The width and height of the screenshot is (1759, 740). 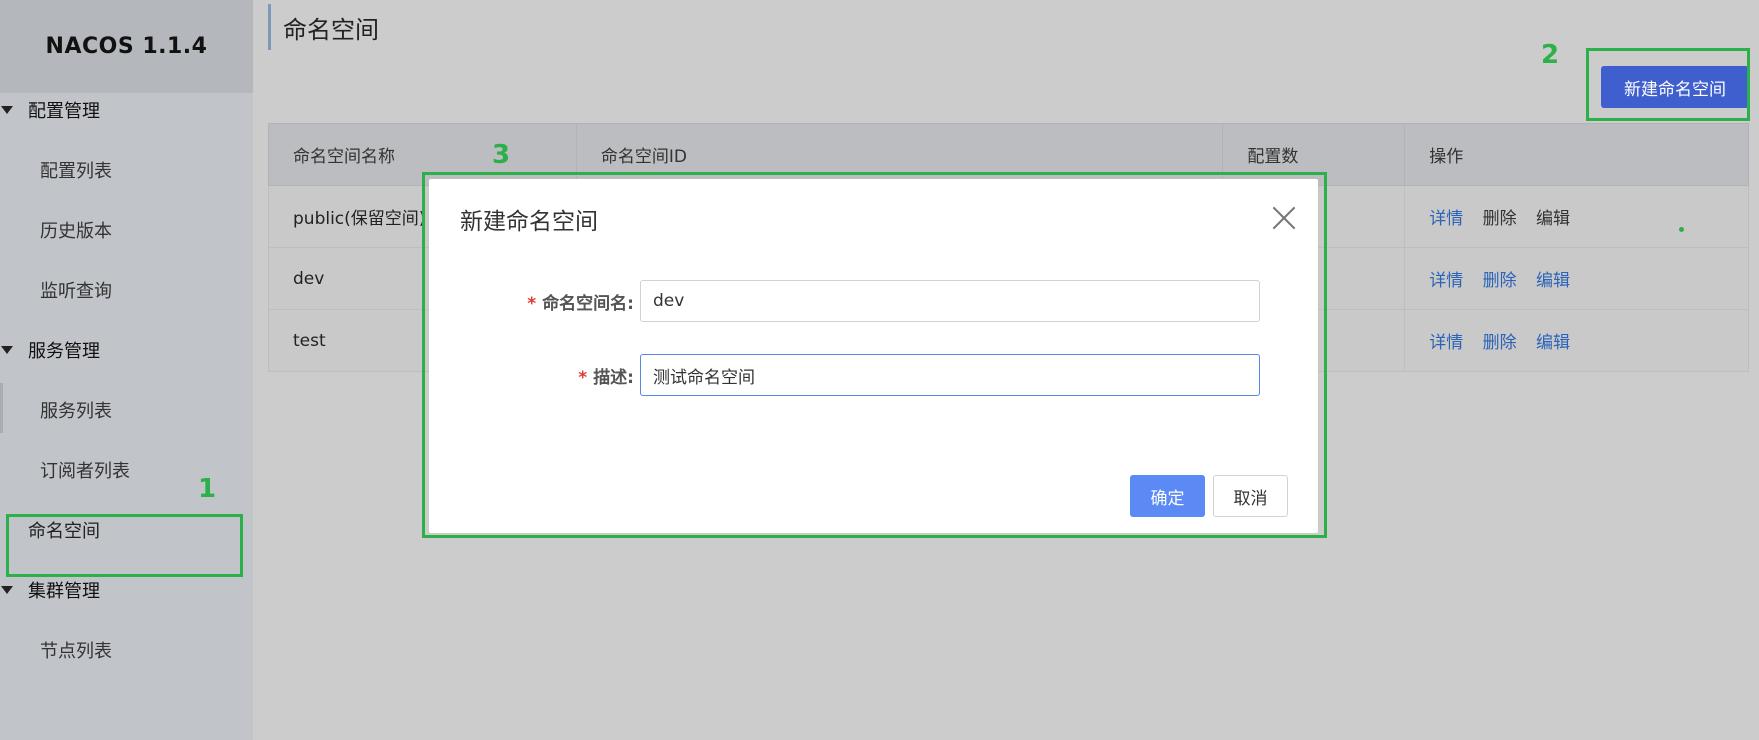 What do you see at coordinates (126, 170) in the screenshot?
I see `sidebar-item-config-list: 配置列表` at bounding box center [126, 170].